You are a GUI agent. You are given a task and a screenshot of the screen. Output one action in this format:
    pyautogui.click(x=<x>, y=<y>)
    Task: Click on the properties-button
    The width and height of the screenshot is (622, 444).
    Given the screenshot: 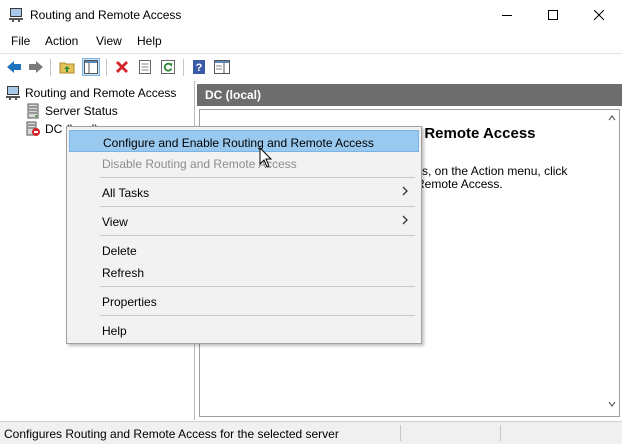 What is the action you would take?
    pyautogui.click(x=145, y=67)
    